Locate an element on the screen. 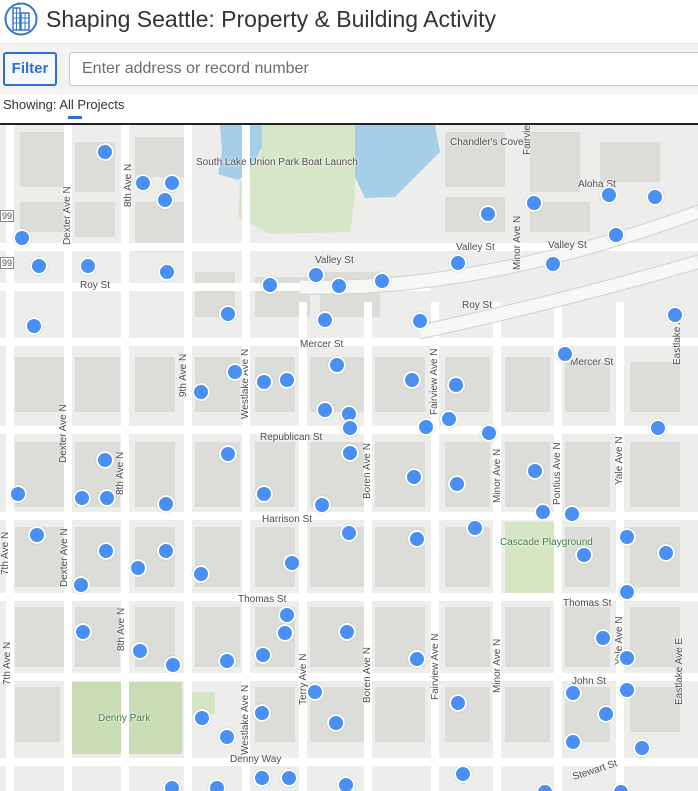 The width and height of the screenshot is (698, 791). map-label-7th-ave-n-2: 7th Ave N is located at coordinates (7, 663).